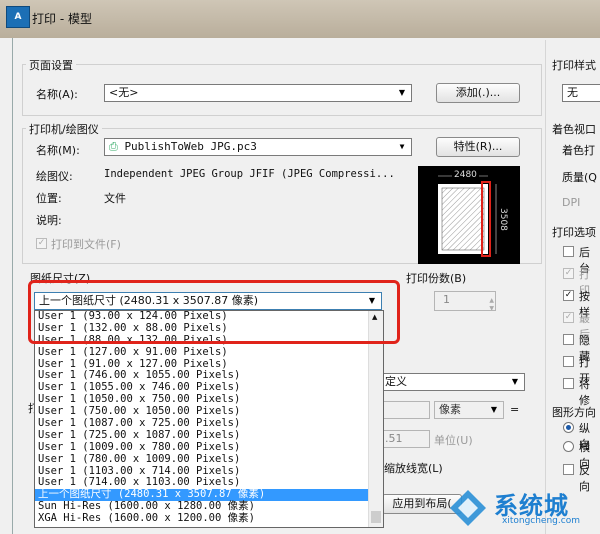 This screenshot has height=534, width=600. I want to click on units-combo-value: 像素, so click(450, 409).